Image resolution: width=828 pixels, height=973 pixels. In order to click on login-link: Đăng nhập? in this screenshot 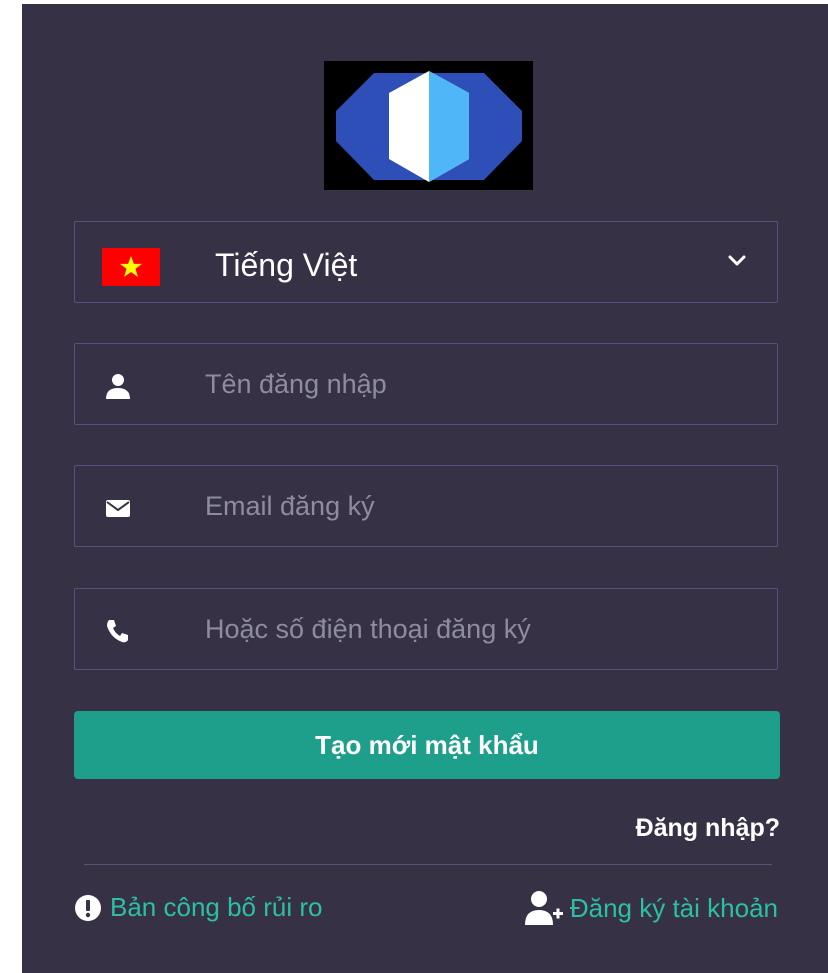, I will do `click(708, 828)`.